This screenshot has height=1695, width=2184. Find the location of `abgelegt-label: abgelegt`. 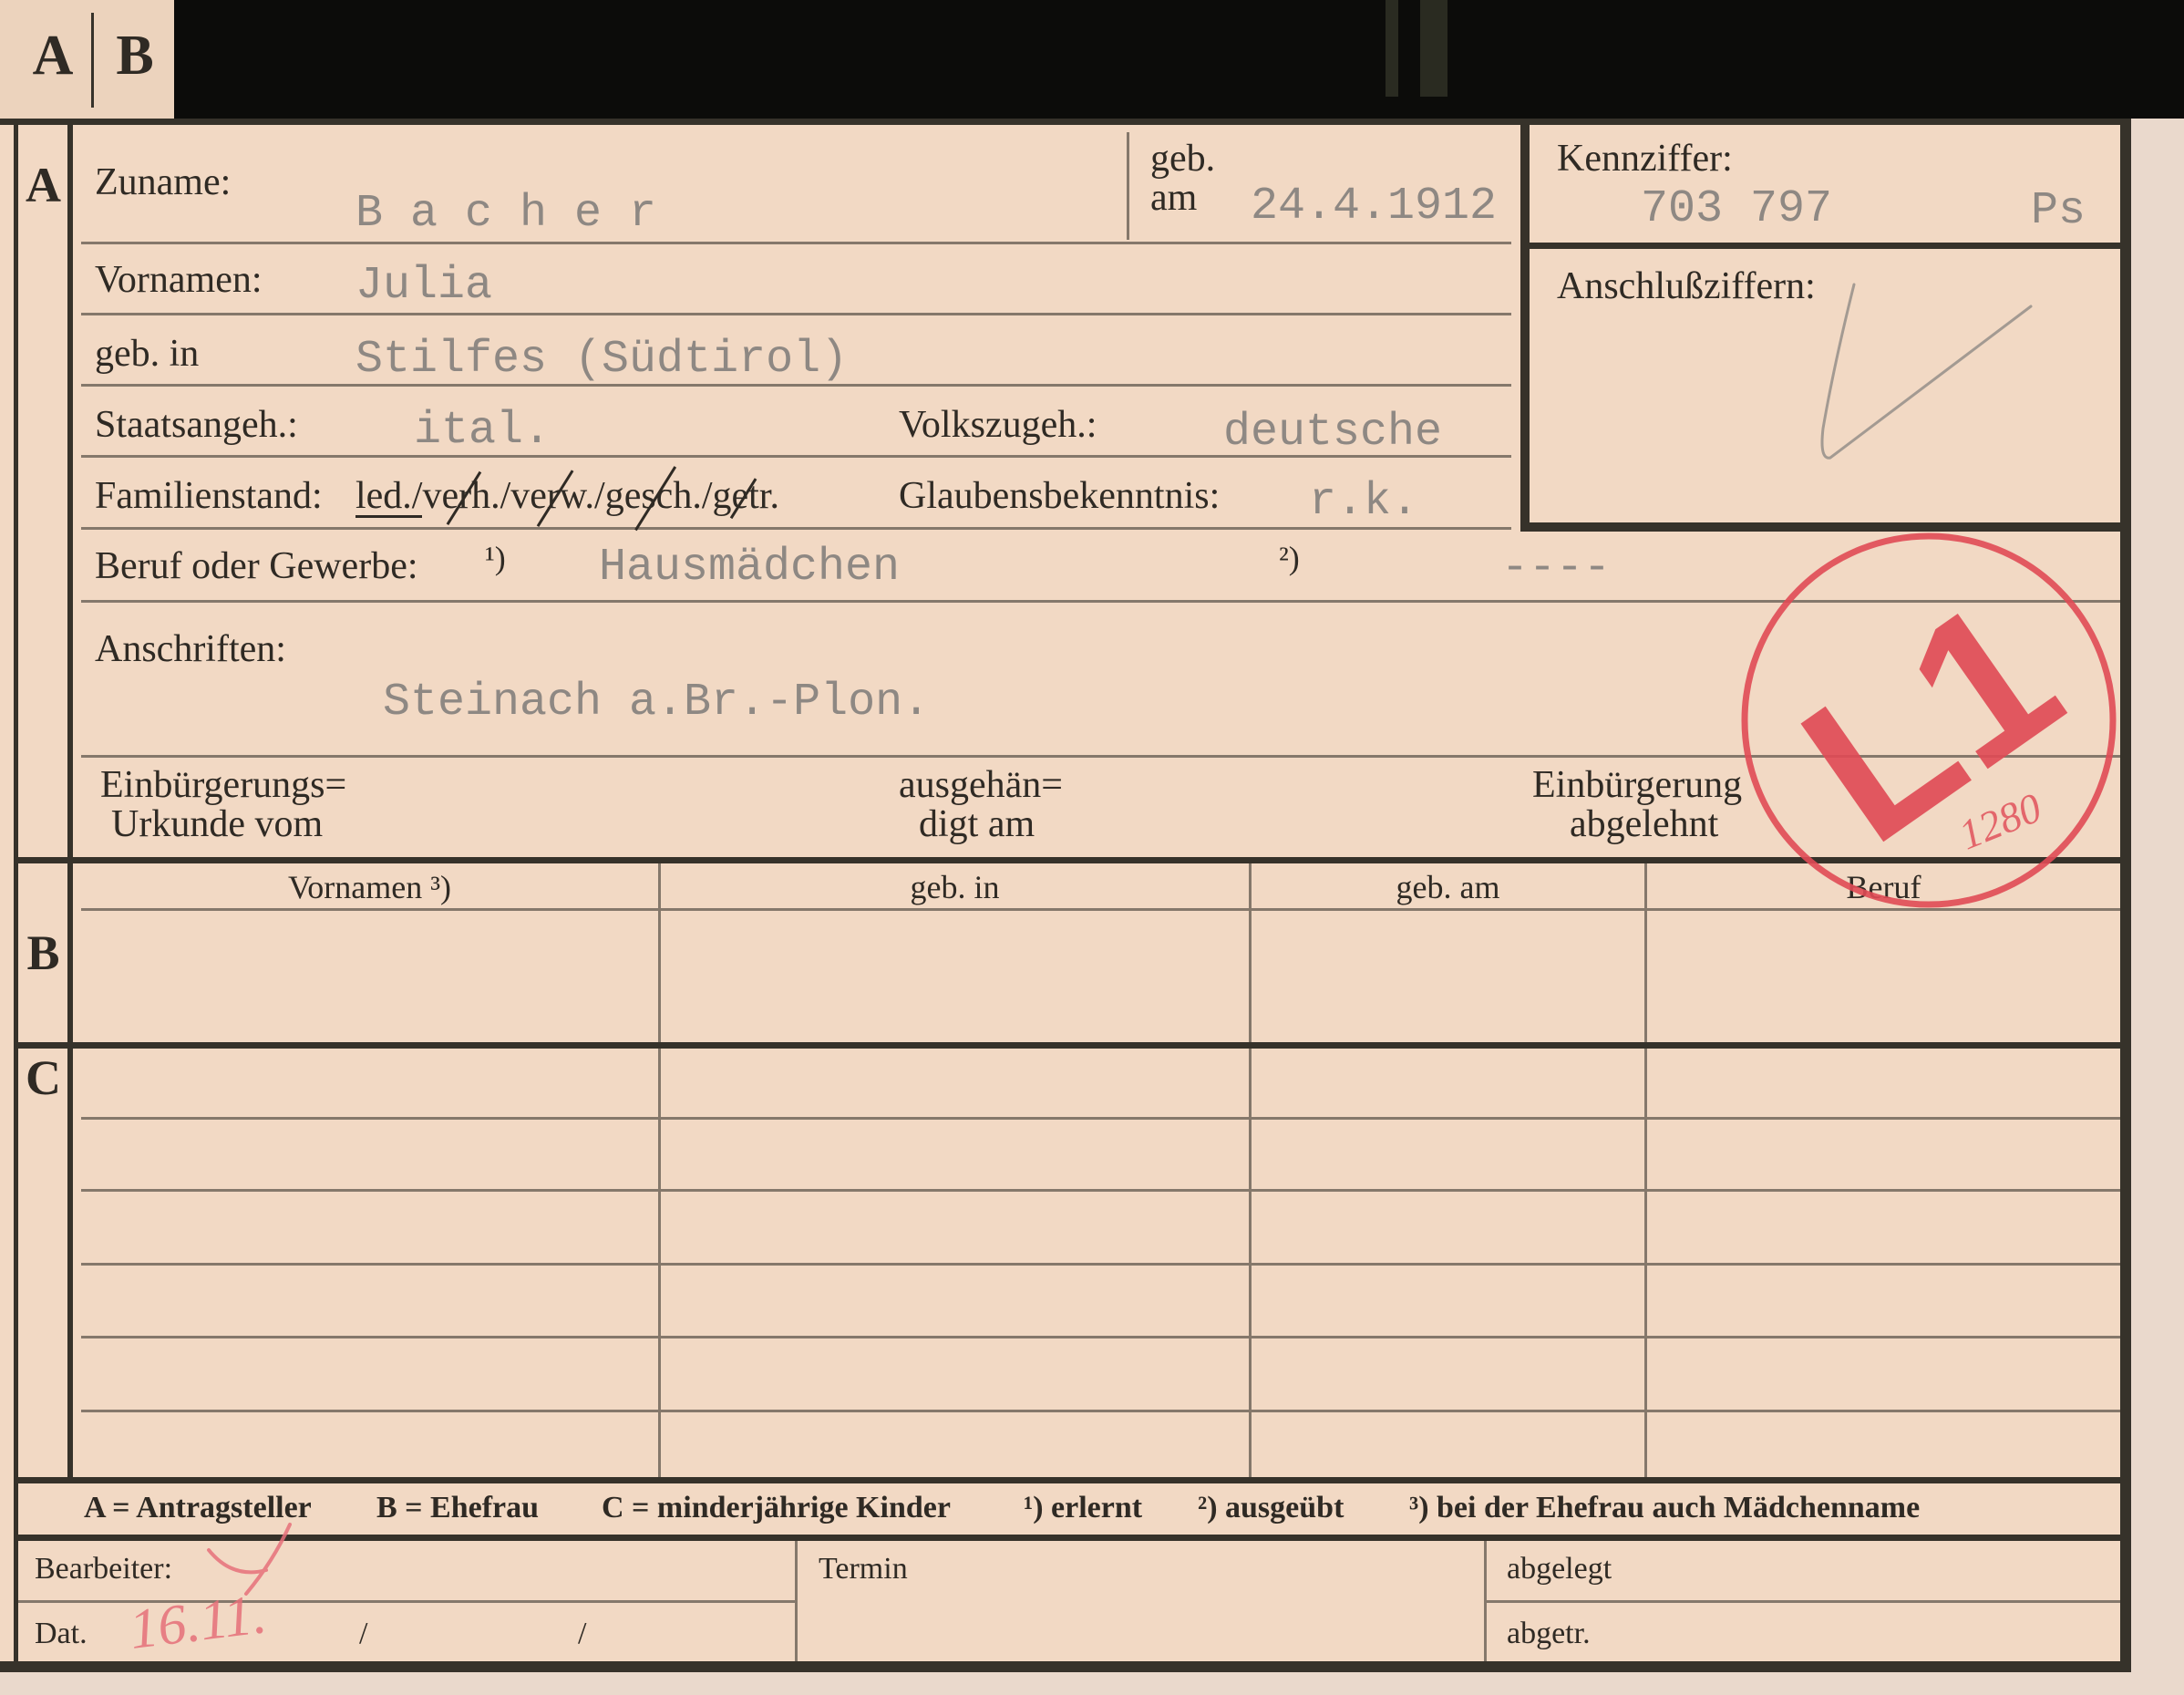

abgelegt-label: abgelegt is located at coordinates (1560, 1569).